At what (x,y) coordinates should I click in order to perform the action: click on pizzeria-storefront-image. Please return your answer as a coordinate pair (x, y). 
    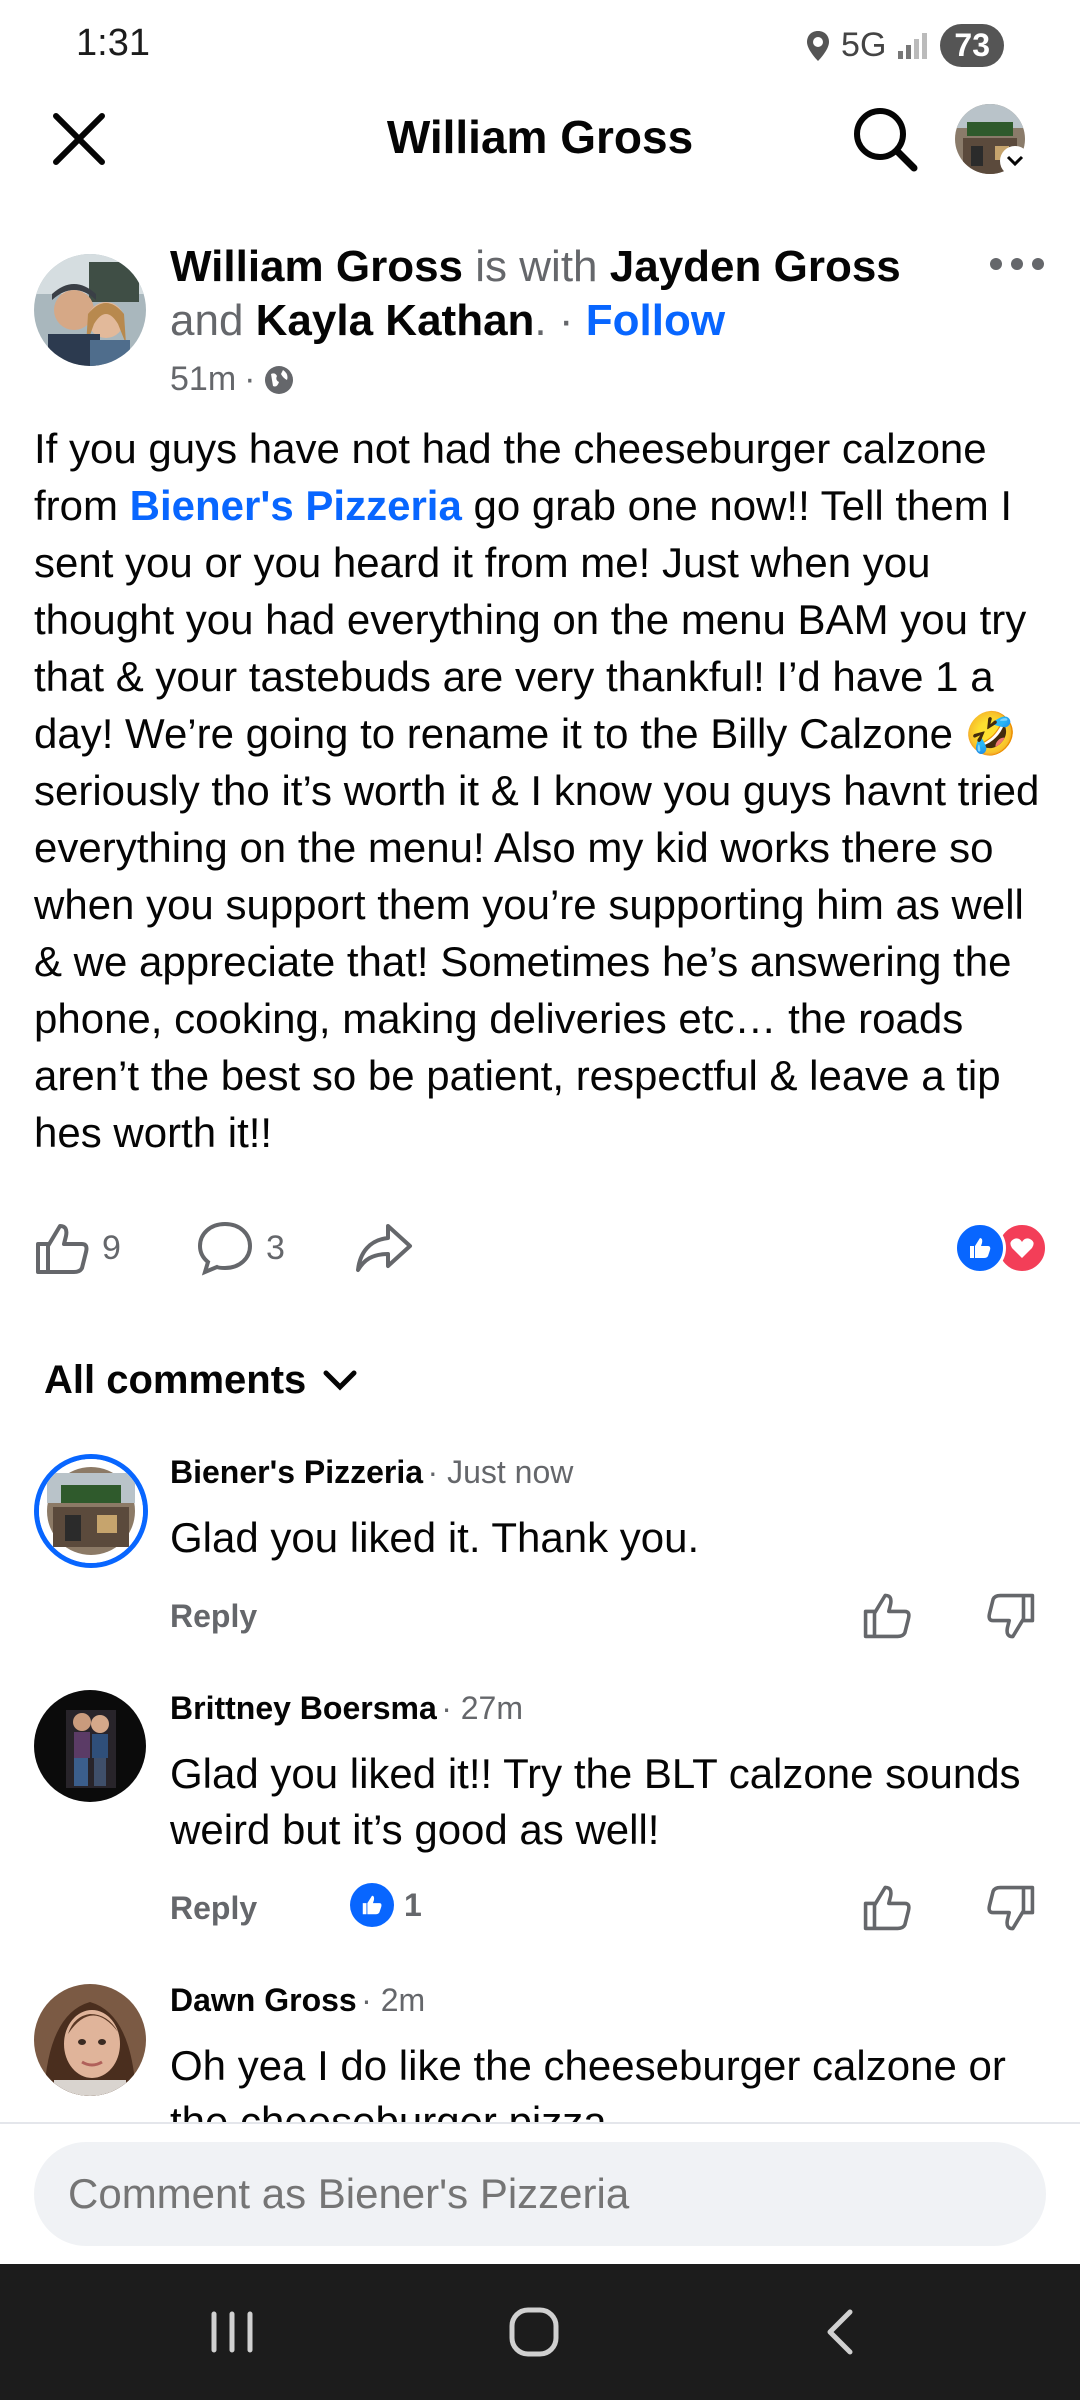
    Looking at the image, I should click on (91, 1511).